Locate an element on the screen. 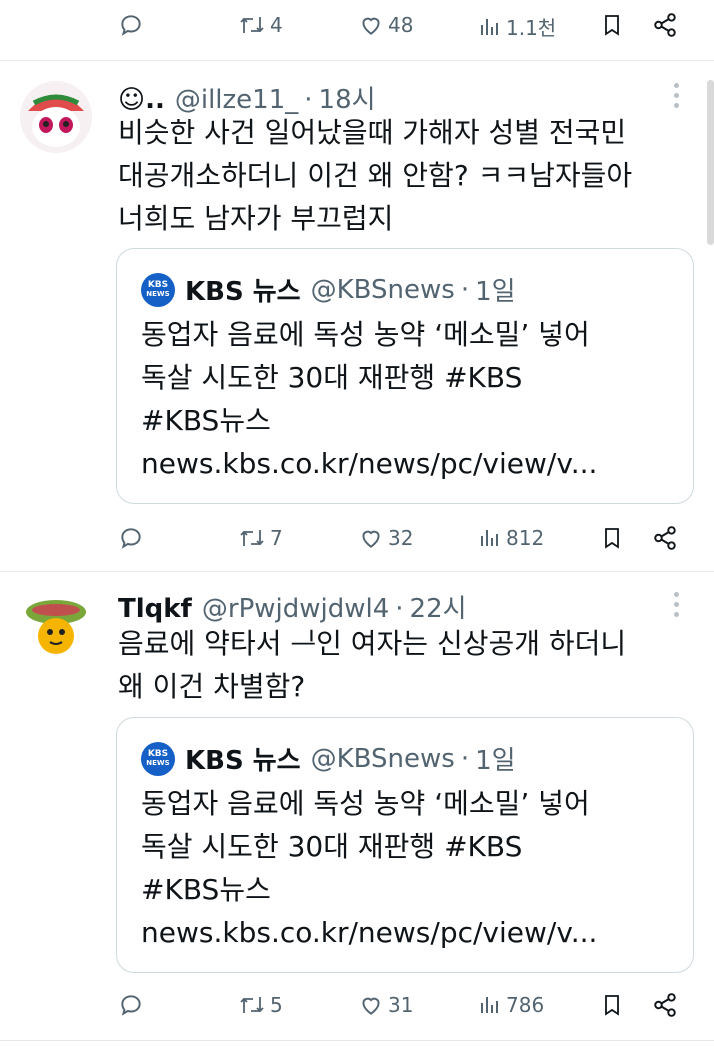 The image size is (714, 1051). views-button: 1.1천 is located at coordinates (517, 26).